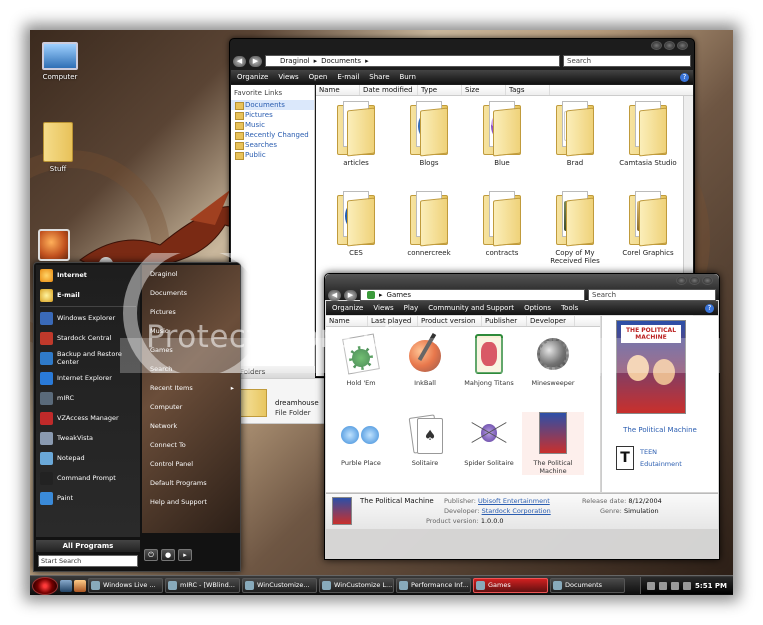 This screenshot has width=763, height=625. What do you see at coordinates (551, 321) in the screenshot?
I see `column-header-developer: Developer` at bounding box center [551, 321].